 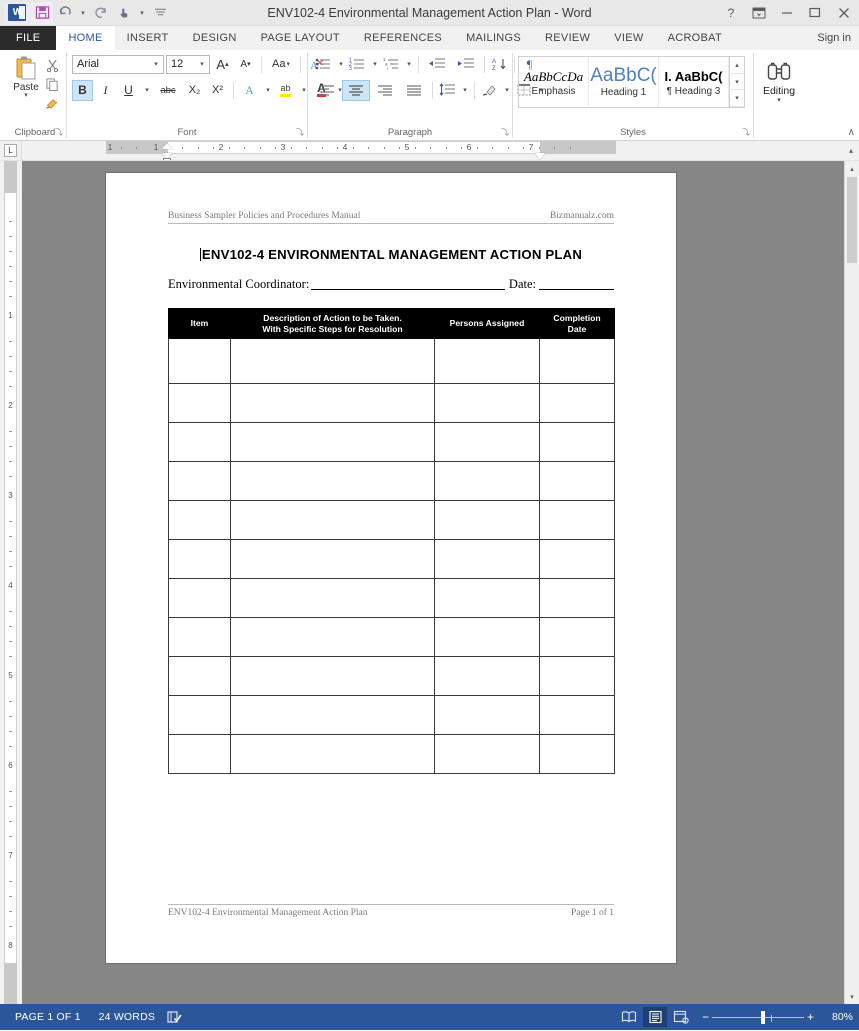 I want to click on strikethrough-button: abc, so click(x=168, y=90).